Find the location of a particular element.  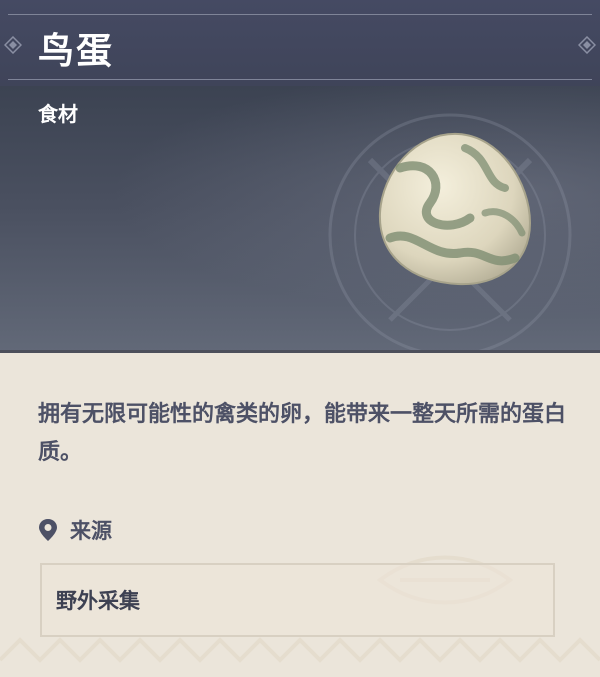

source-item: 野外采集 is located at coordinates (98, 600).